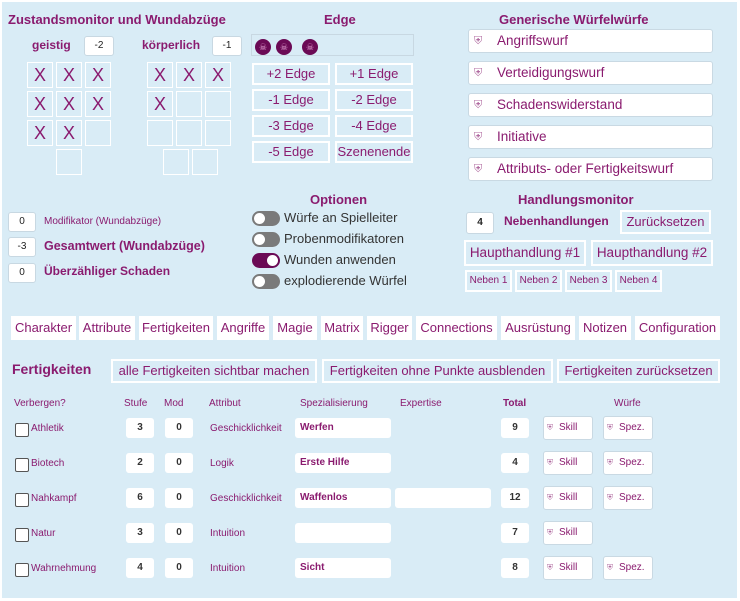 Image resolution: width=740 pixels, height=601 pixels. I want to click on reset-skills-button: Fertigkeiten zurücksetzen, so click(638, 371).